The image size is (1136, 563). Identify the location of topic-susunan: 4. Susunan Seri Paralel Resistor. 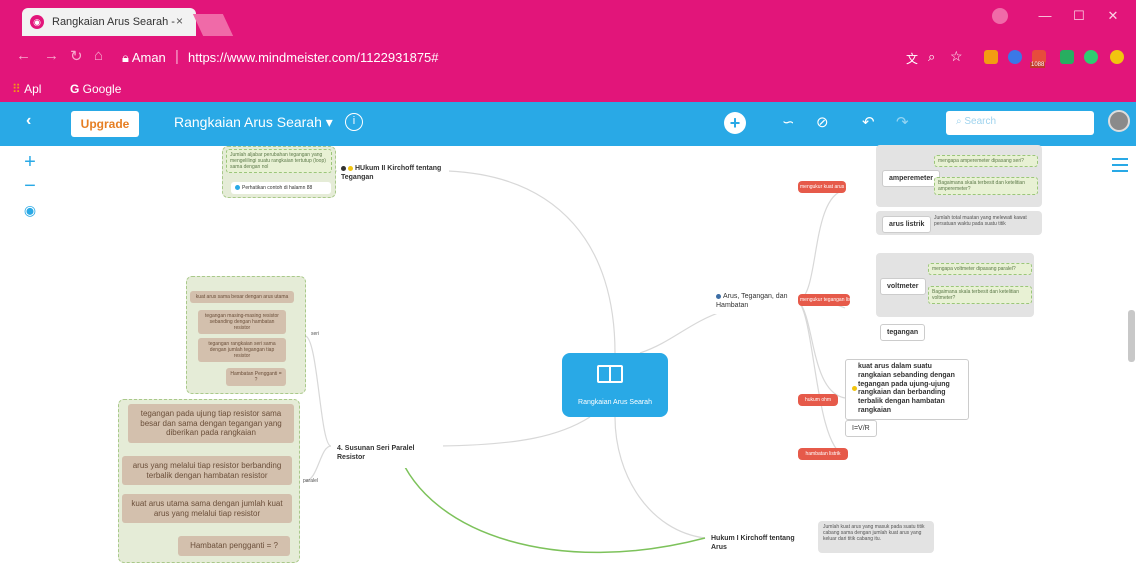
(387, 454).